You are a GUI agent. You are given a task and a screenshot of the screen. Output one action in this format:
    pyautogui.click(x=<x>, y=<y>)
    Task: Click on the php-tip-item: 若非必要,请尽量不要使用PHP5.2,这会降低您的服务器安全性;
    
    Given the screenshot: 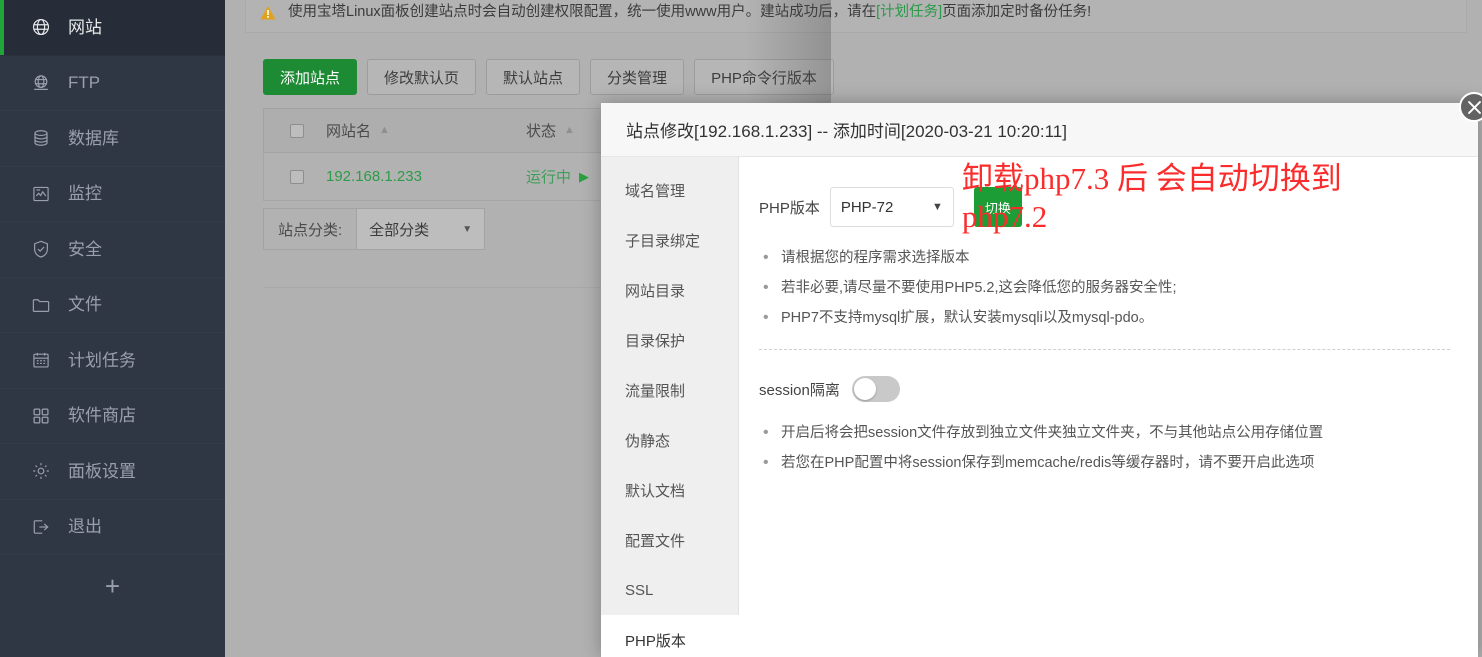 What is the action you would take?
    pyautogui.click(x=1104, y=288)
    